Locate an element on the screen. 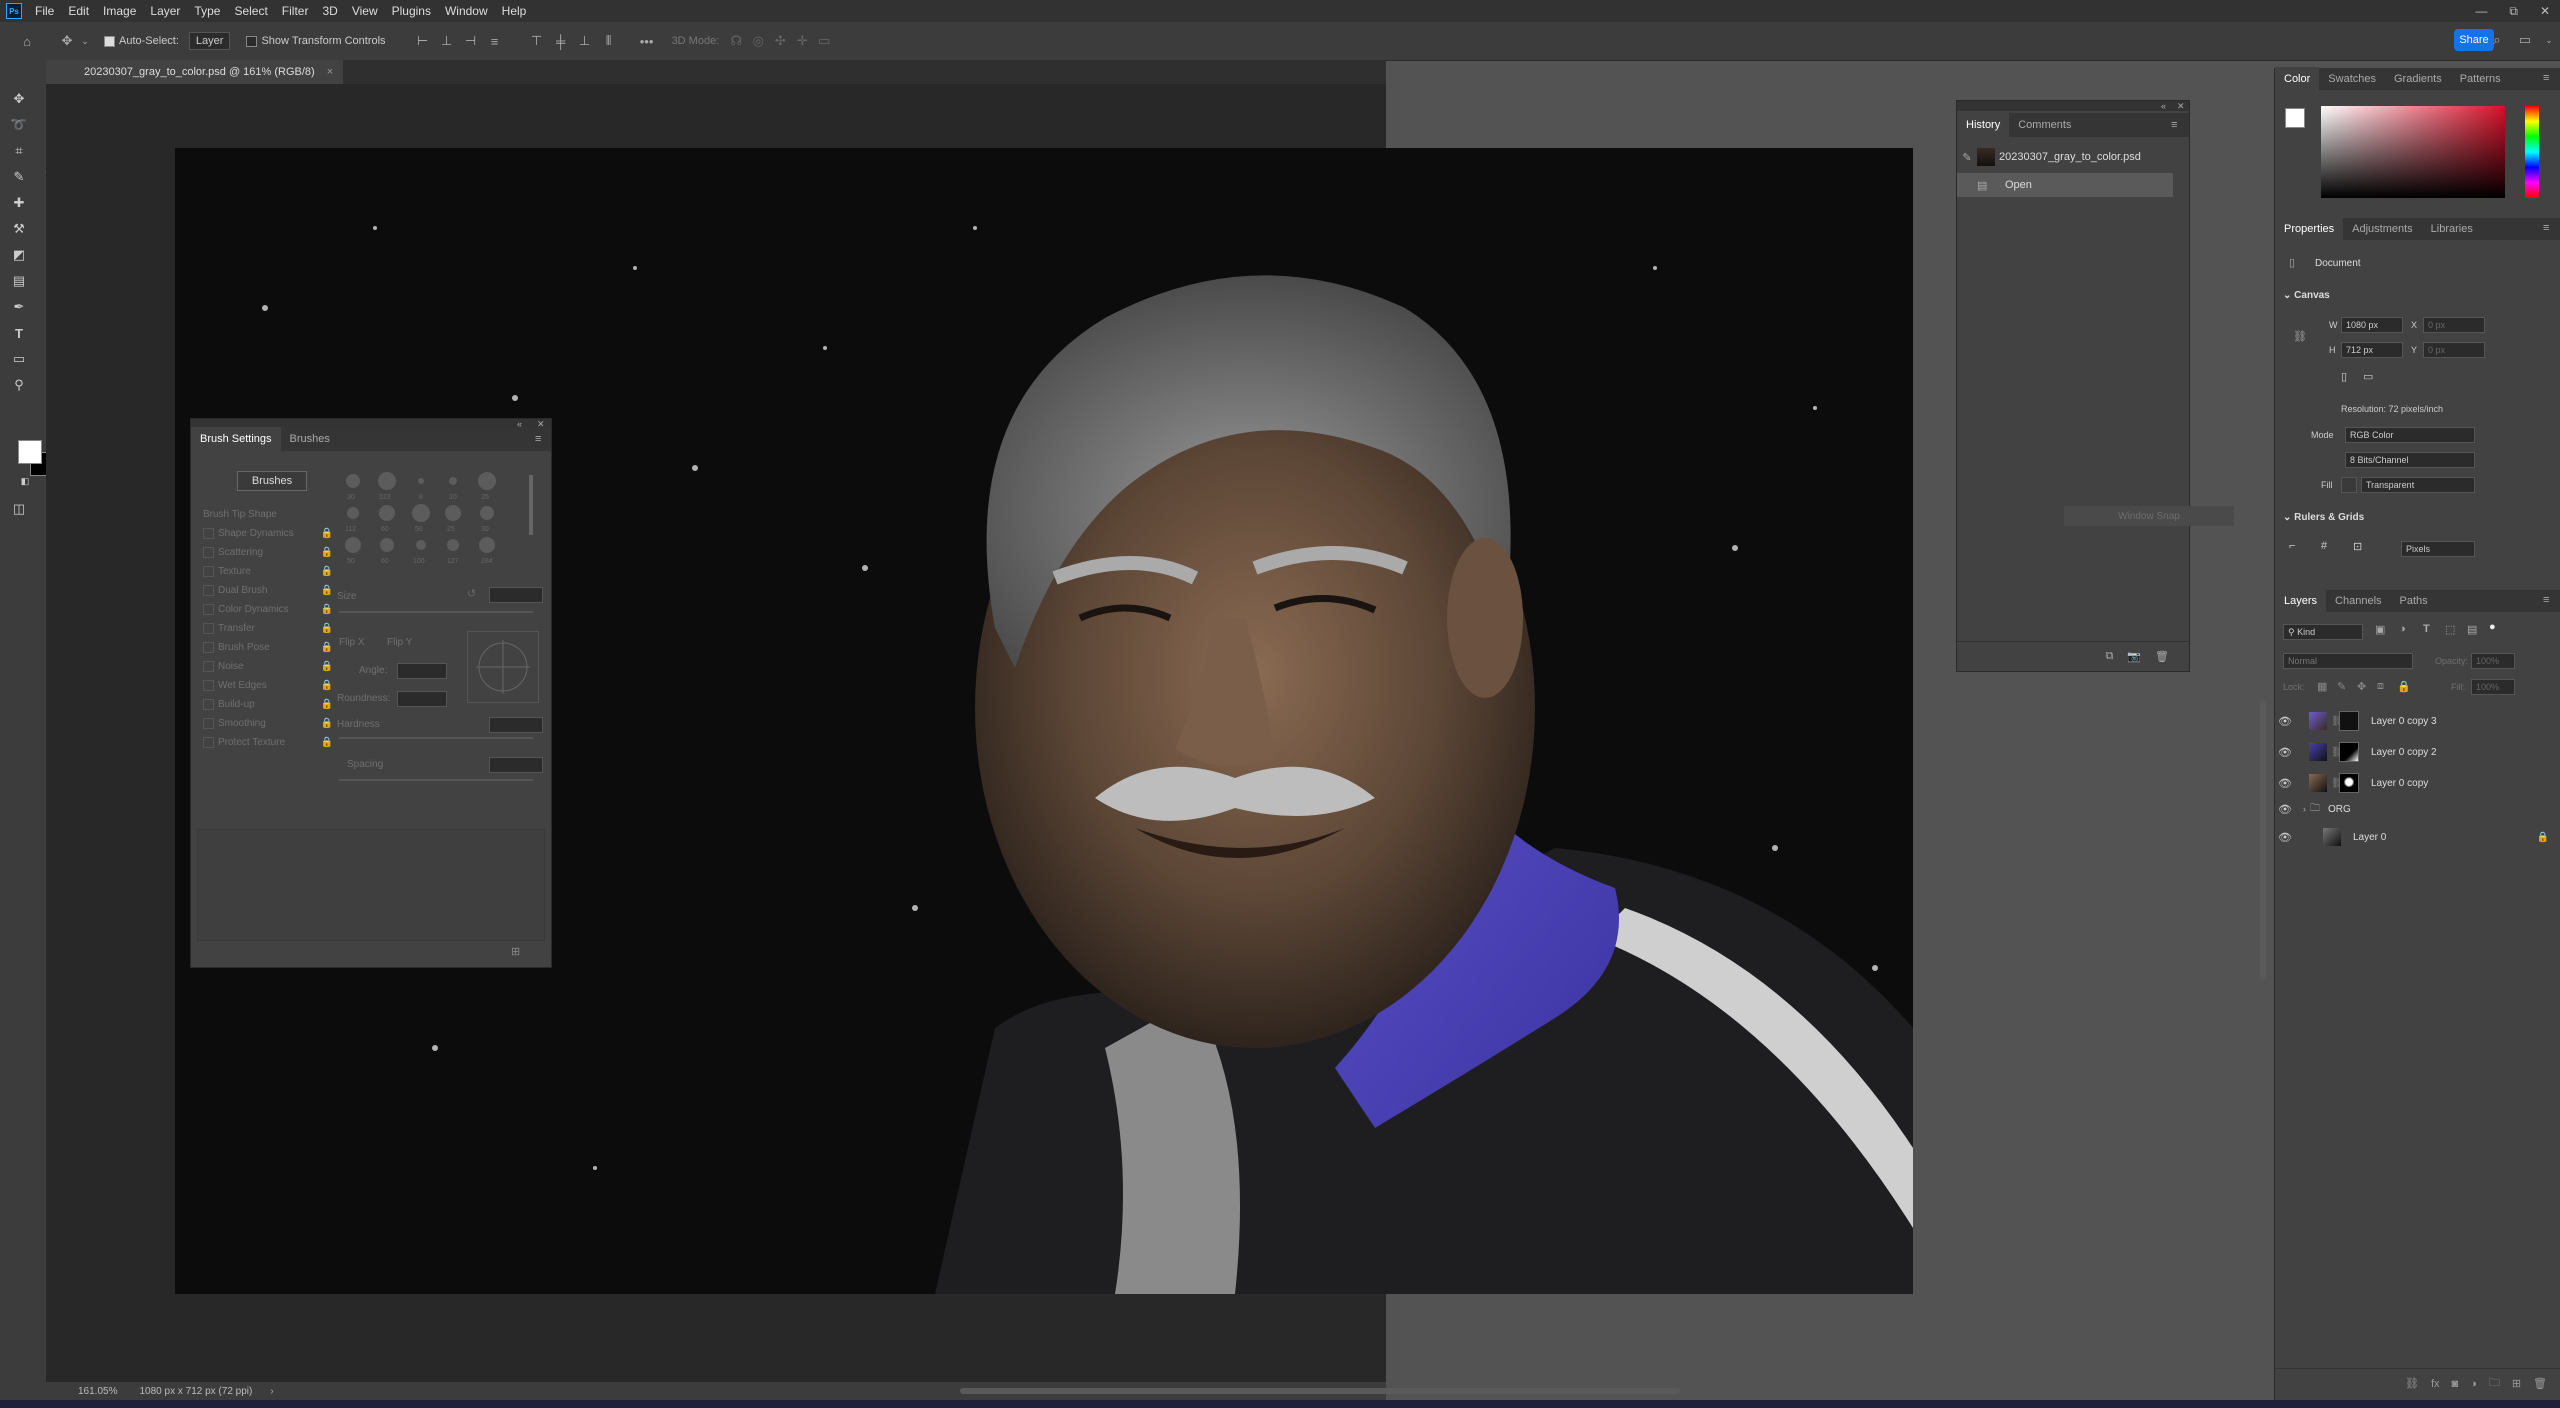  layer-name: Layer 0 copy is located at coordinates (2399, 783).